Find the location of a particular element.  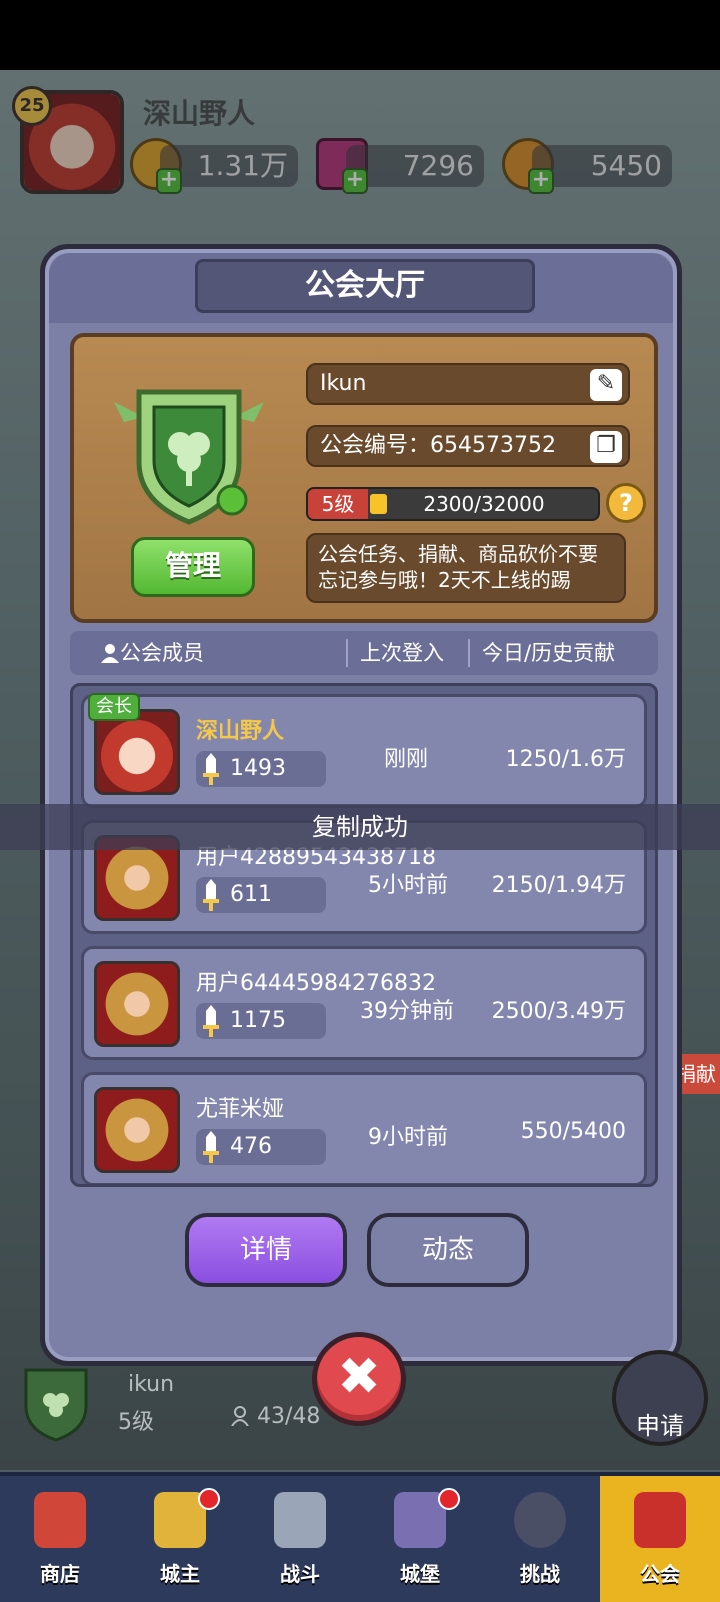

activity-button: 动态 is located at coordinates (448, 1250).